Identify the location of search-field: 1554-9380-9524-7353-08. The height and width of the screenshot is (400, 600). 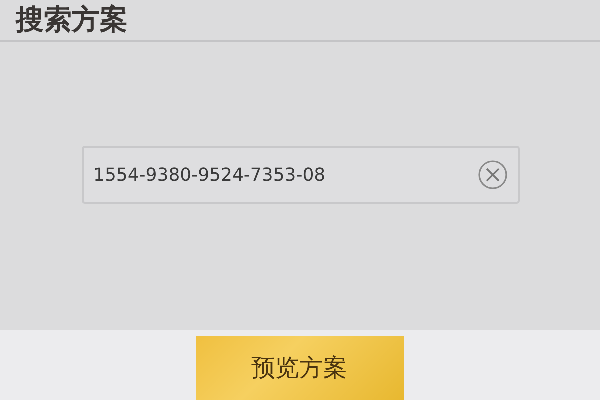
(301, 175).